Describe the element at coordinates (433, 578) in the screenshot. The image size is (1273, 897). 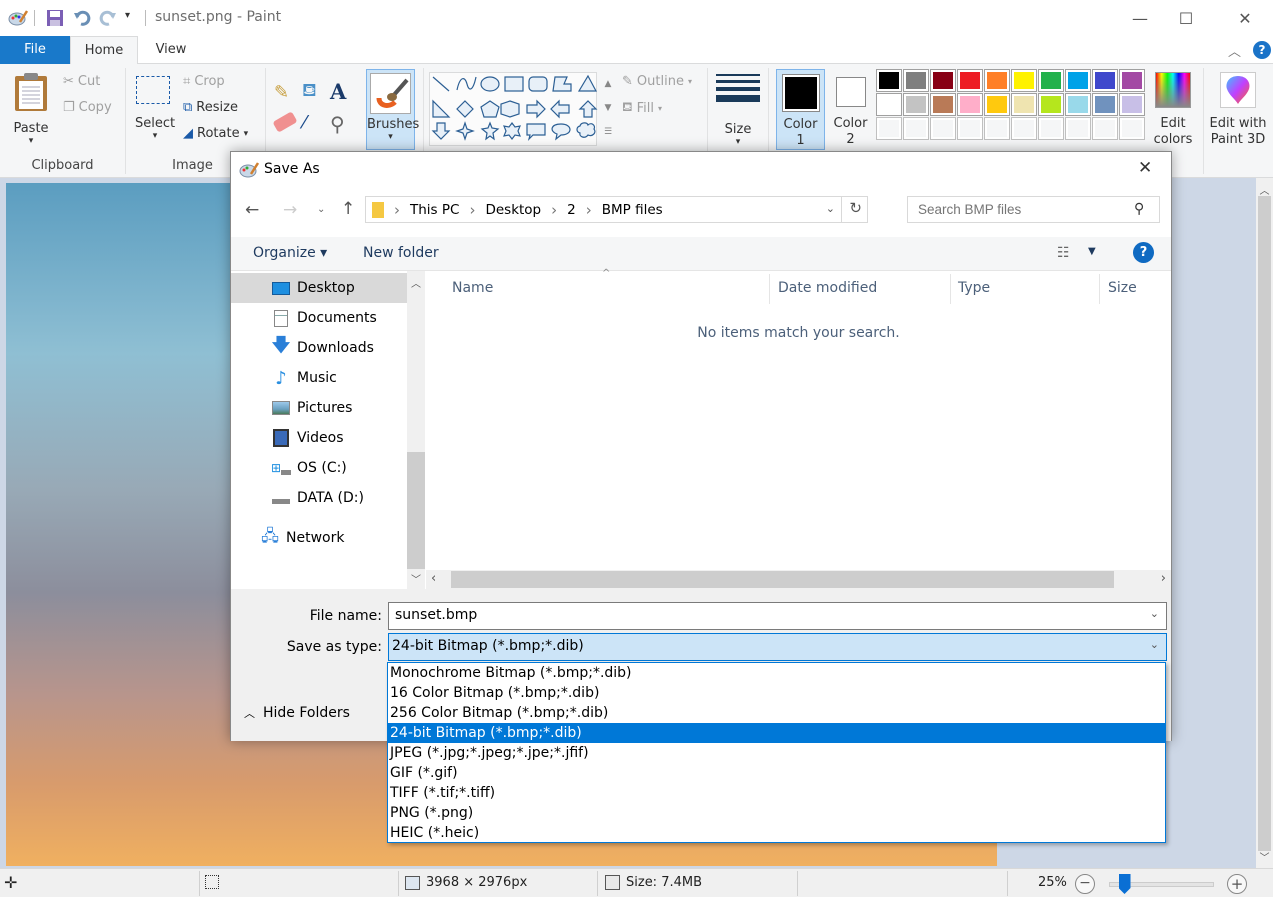
I see `scroll-left-icon: ‹` at that location.